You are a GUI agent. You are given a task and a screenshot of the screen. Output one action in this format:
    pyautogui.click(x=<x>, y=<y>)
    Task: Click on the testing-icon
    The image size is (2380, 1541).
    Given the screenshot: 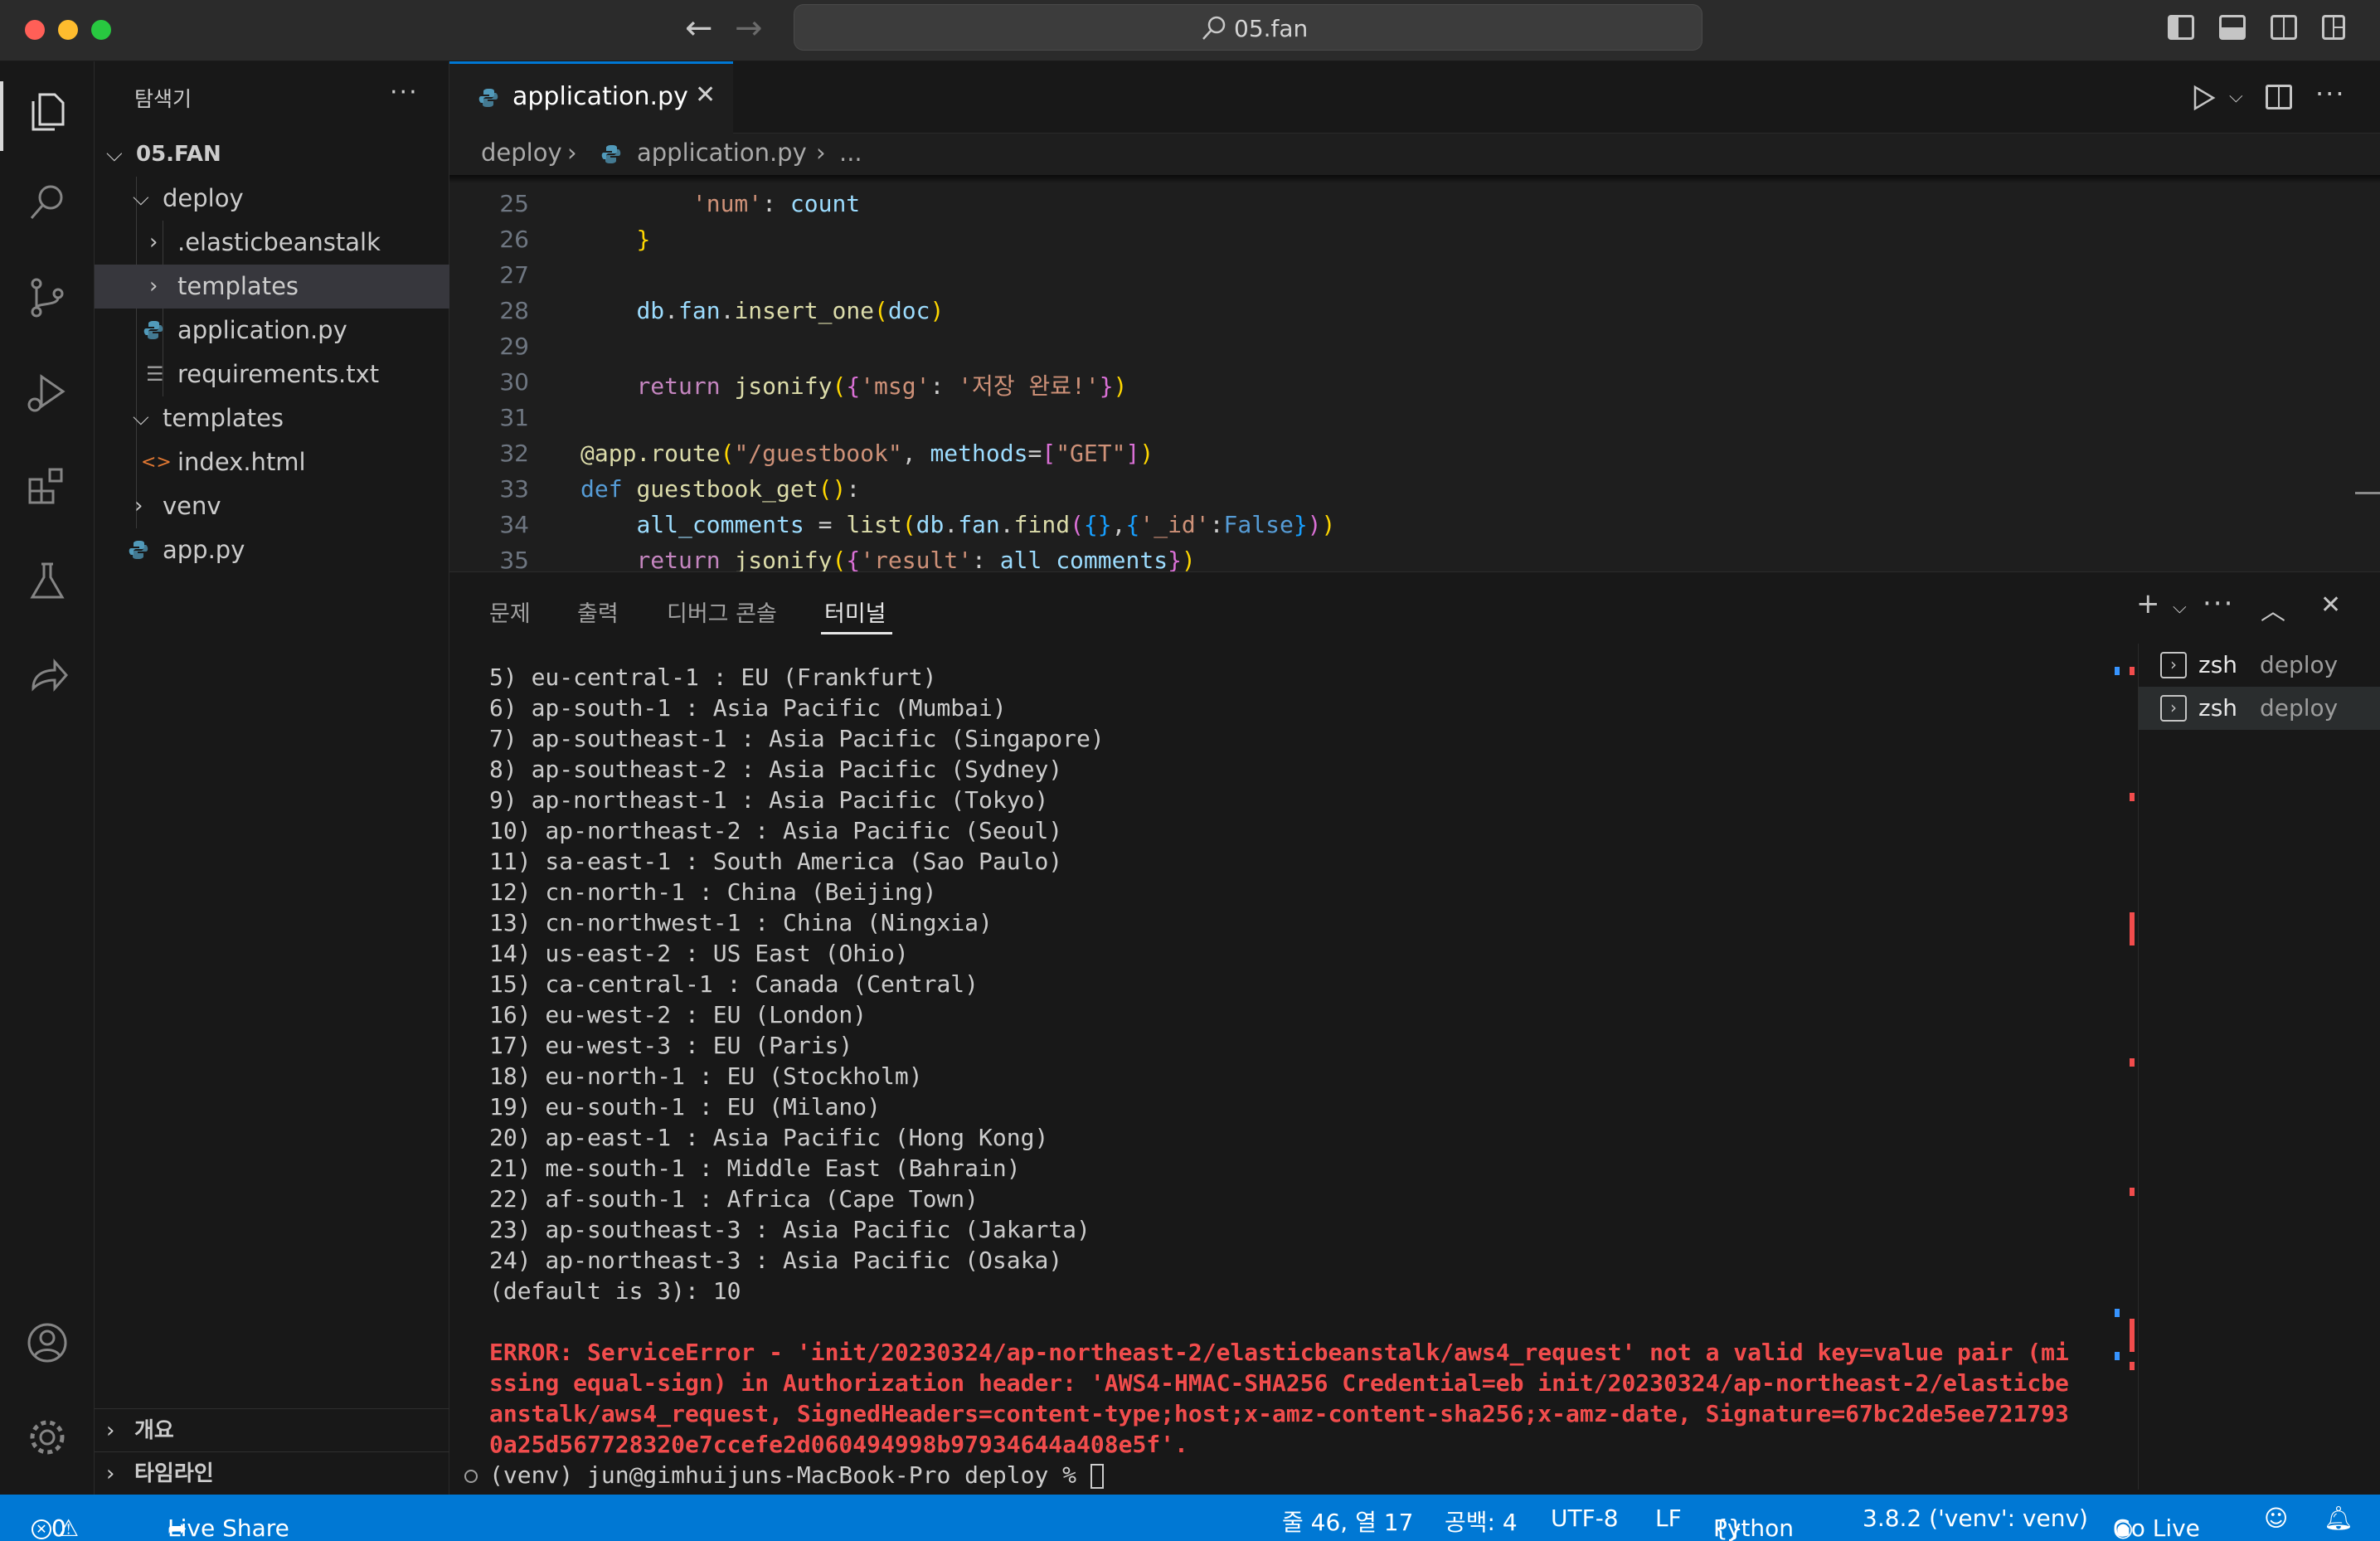 What is the action you would take?
    pyautogui.click(x=47, y=581)
    